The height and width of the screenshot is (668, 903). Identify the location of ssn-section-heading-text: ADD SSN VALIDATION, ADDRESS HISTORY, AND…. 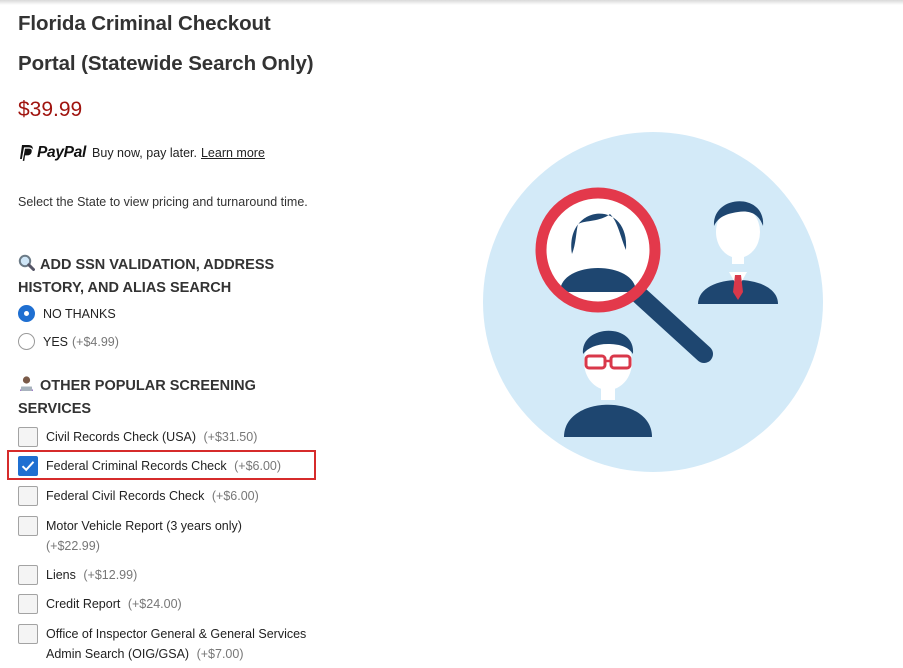
(146, 276).